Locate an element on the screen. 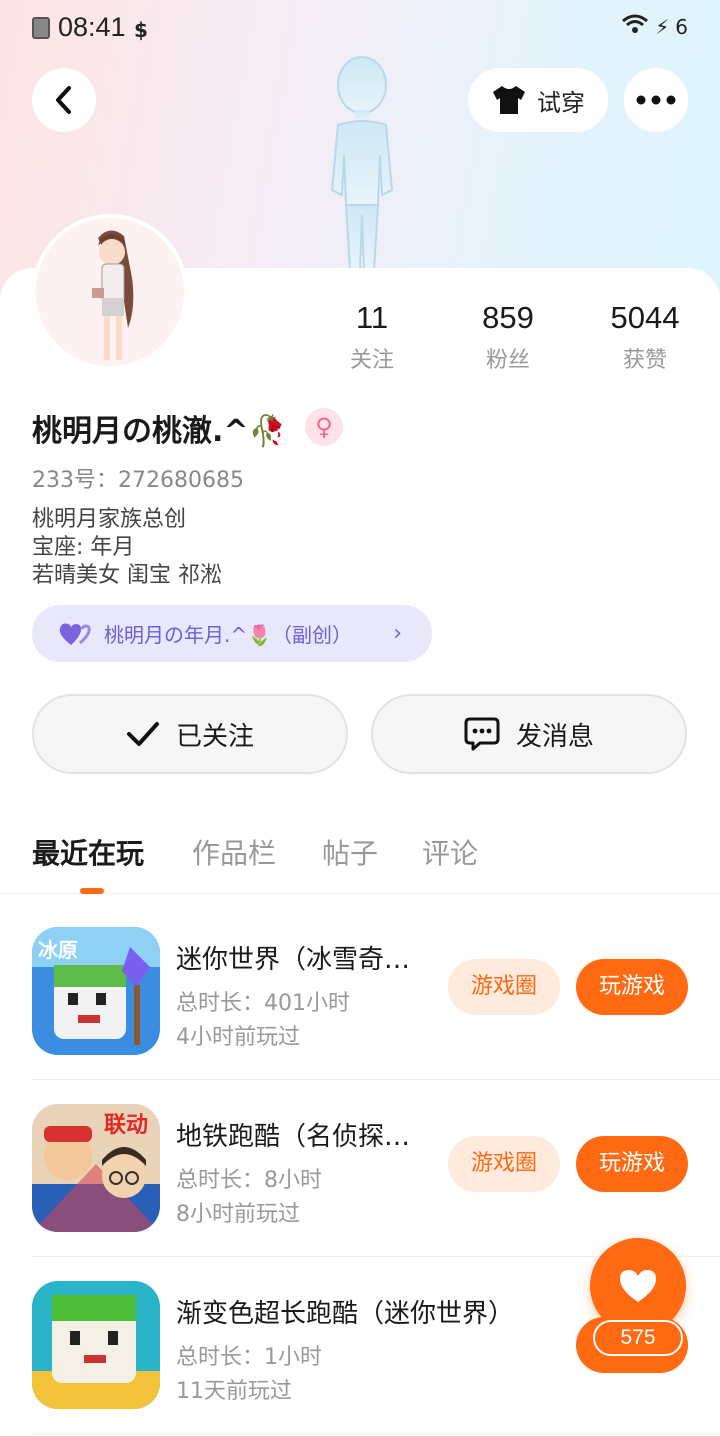 This screenshot has height=1436, width=720. stat-likes-value: 5044 is located at coordinates (645, 317).